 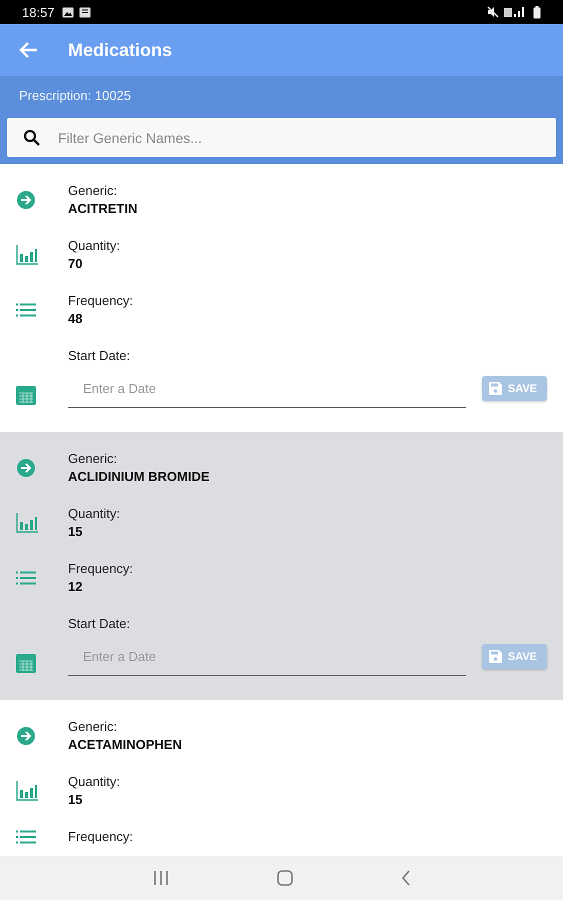 What do you see at coordinates (125, 745) in the screenshot?
I see `field-value: ACETAMINOPHEN` at bounding box center [125, 745].